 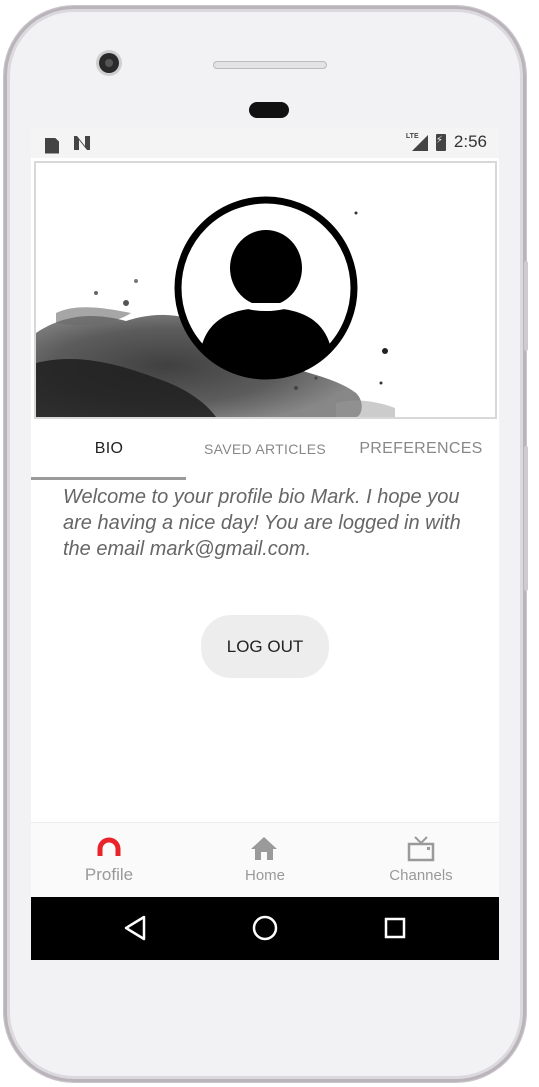 I want to click on signal-icon: LTE, so click(x=417, y=142).